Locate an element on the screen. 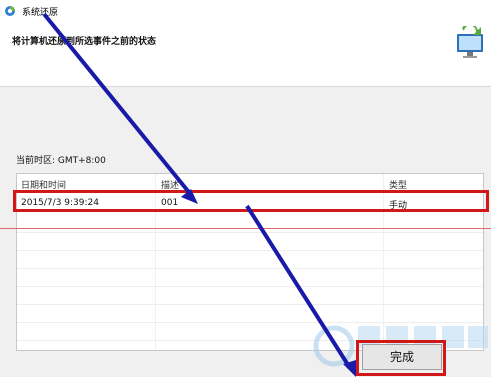 This screenshot has height=377, width=491. finish-highlight-box is located at coordinates (401, 358).